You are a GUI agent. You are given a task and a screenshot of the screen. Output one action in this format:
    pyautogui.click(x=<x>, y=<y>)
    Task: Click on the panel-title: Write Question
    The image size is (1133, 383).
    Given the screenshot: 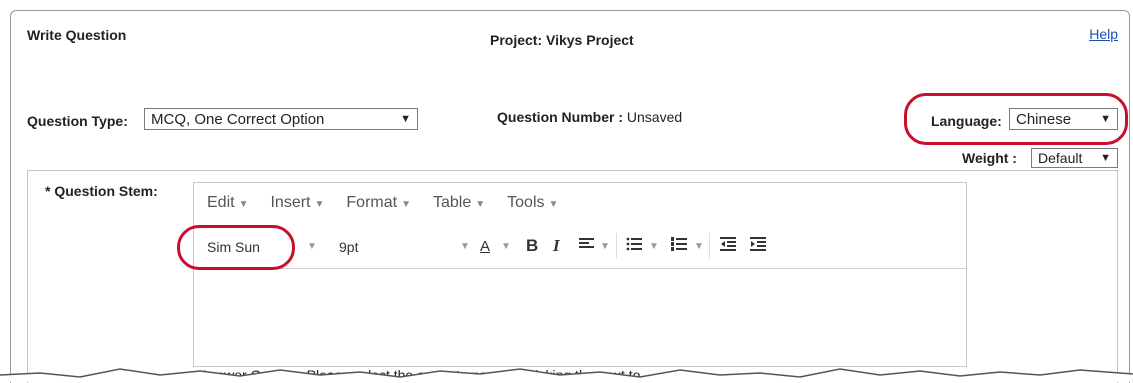 What is the action you would take?
    pyautogui.click(x=77, y=35)
    